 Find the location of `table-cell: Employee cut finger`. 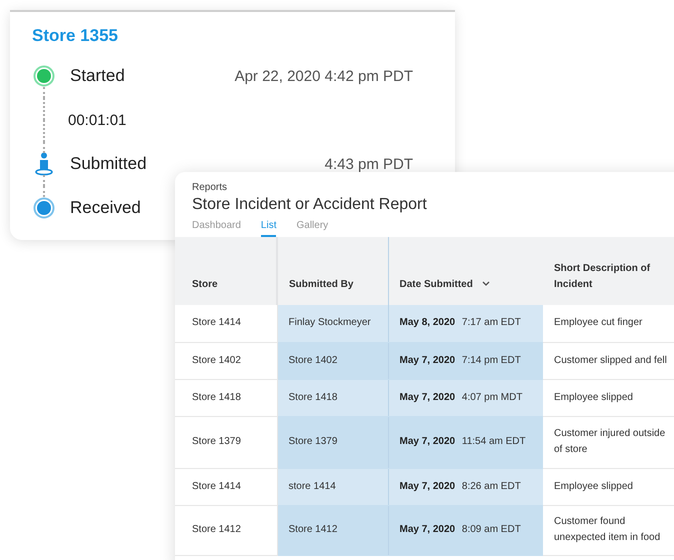

table-cell: Employee cut finger is located at coordinates (608, 323).